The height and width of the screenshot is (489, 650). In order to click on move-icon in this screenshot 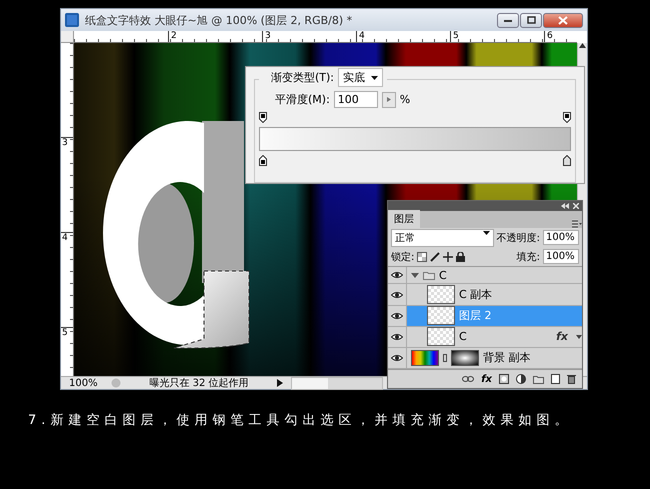, I will do `click(448, 257)`.